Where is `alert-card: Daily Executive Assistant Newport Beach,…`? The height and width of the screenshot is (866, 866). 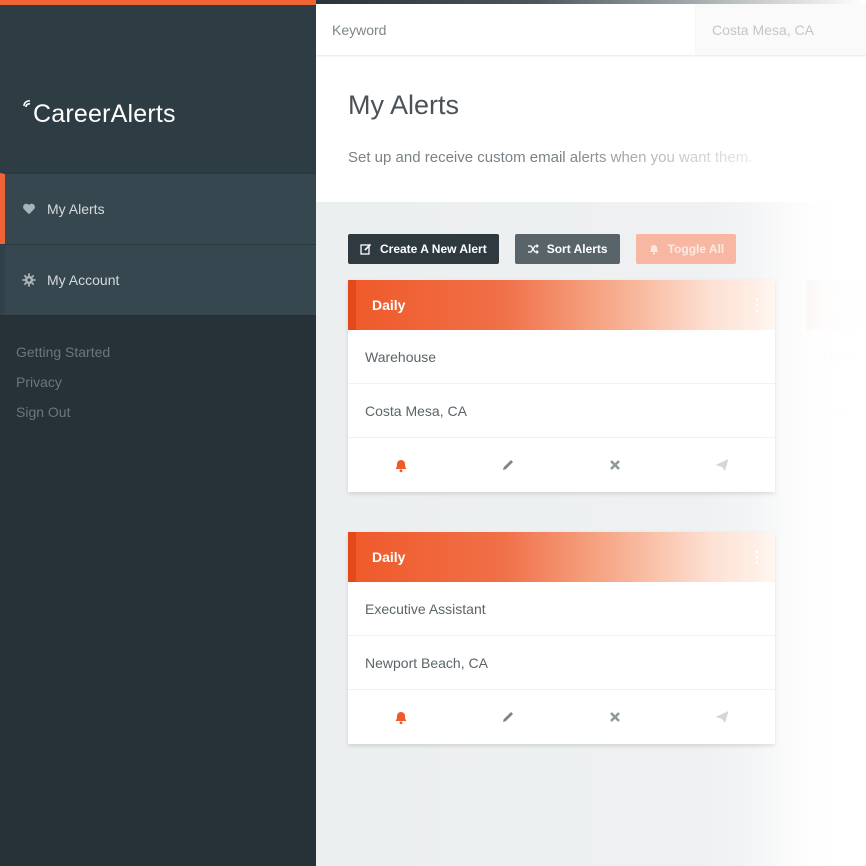 alert-card: Daily Executive Assistant Newport Beach,… is located at coordinates (561, 638).